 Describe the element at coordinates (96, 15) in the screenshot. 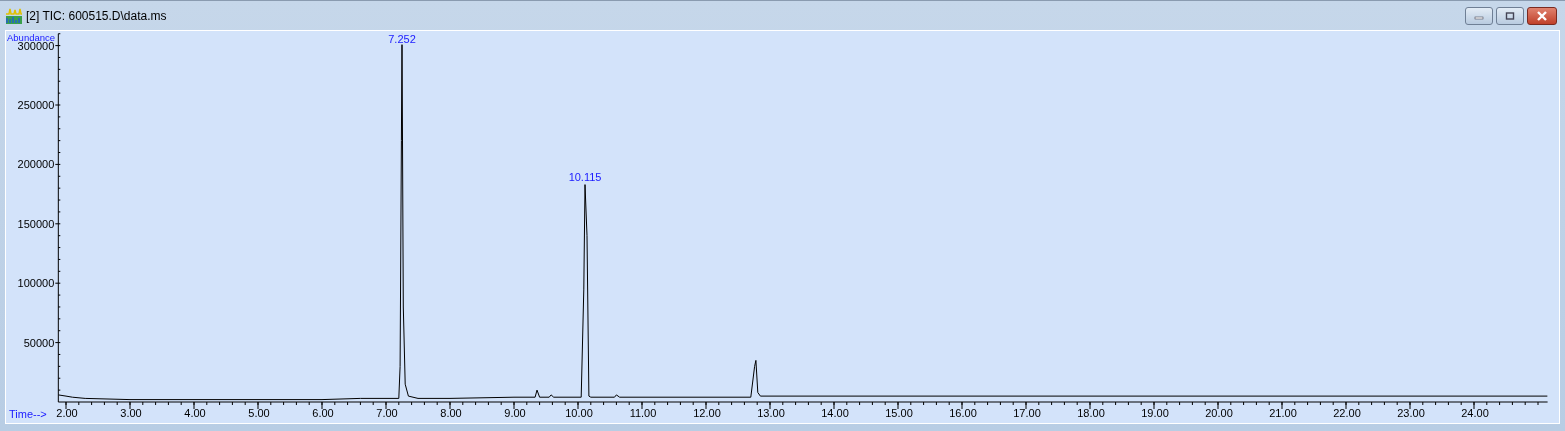

I see `window-title: [2] TIC: 600515.D\data.ms` at that location.